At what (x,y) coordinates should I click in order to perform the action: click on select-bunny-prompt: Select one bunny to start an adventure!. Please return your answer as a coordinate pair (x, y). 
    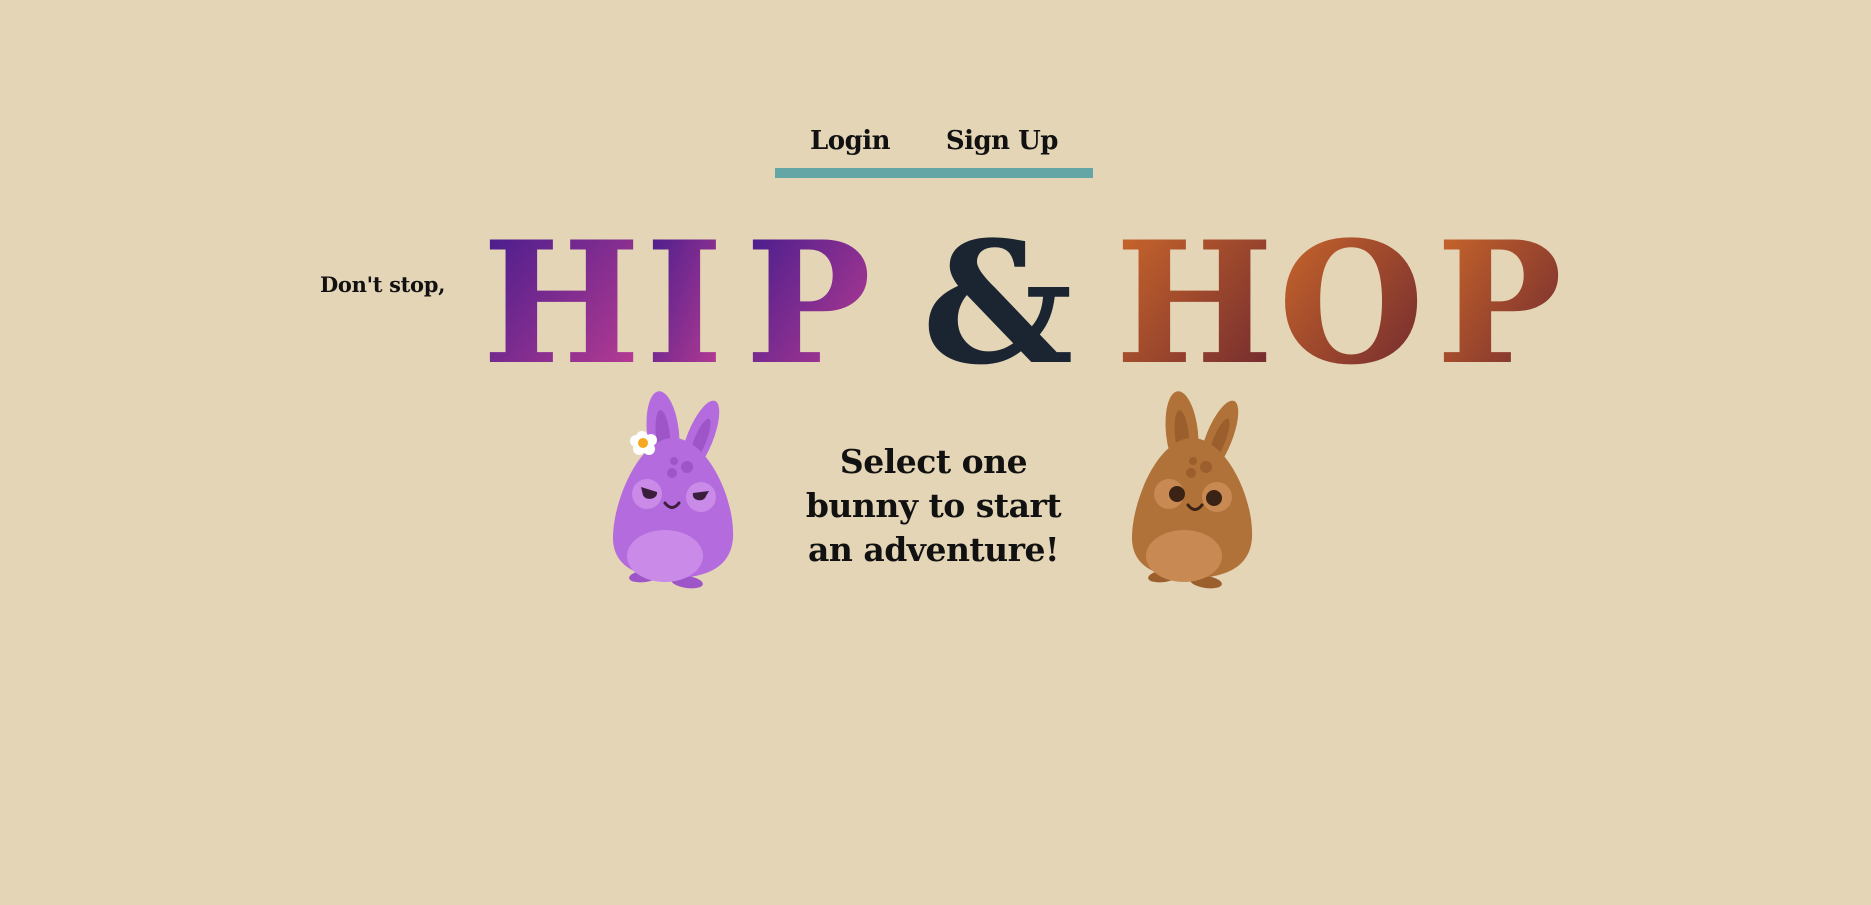
    Looking at the image, I should click on (933, 505).